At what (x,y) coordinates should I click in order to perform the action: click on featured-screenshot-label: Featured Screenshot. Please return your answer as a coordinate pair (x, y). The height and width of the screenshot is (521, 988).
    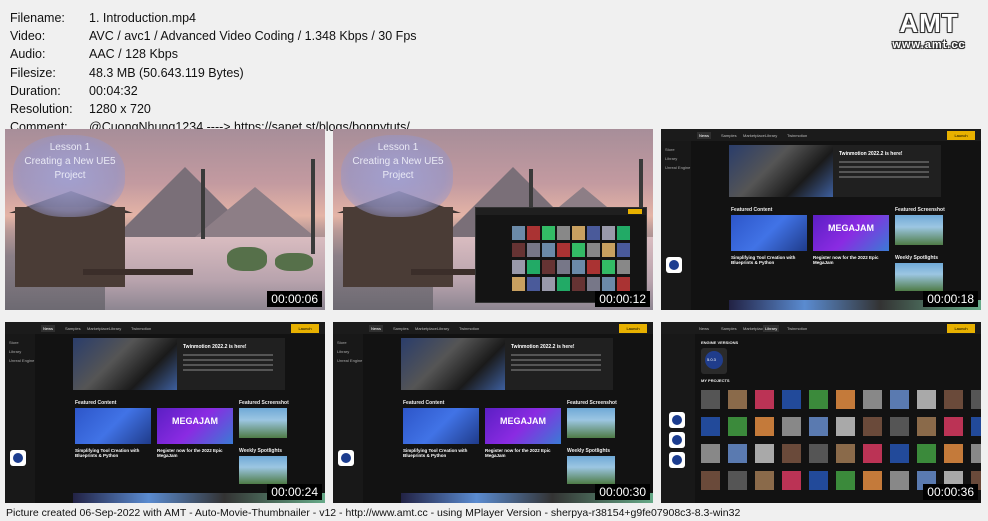
    Looking at the image, I should click on (264, 403).